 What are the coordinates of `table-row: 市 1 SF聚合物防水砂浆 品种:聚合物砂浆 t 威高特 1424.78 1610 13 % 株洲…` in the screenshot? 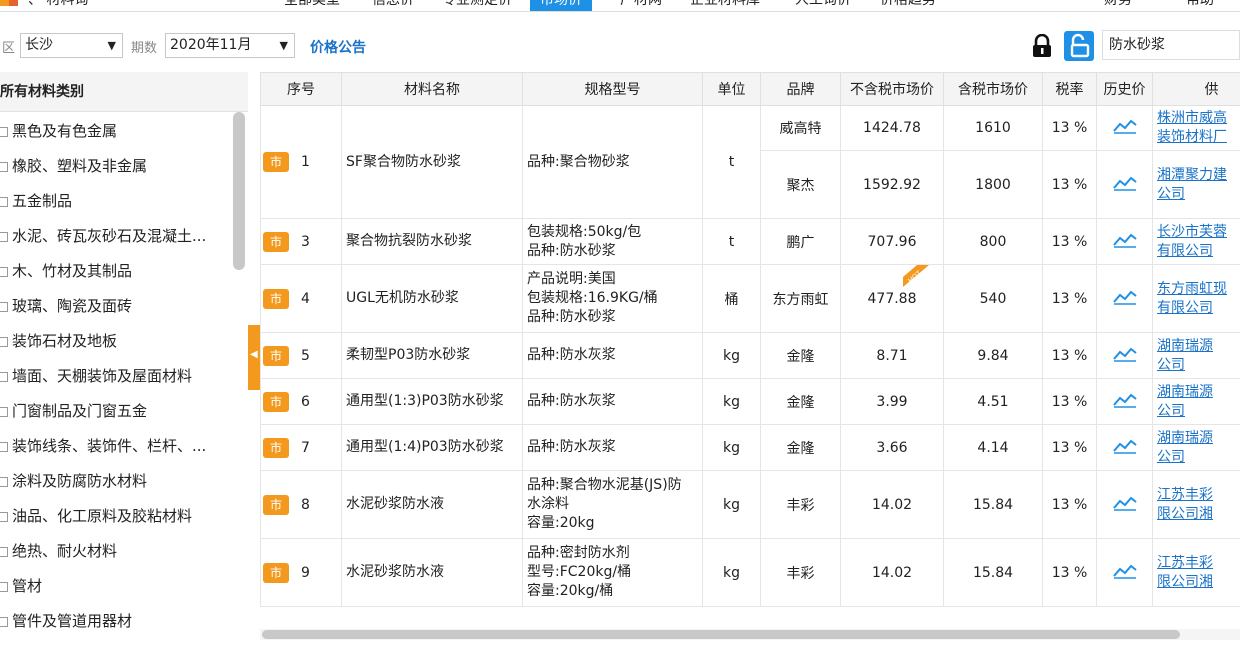 It's located at (750, 162).